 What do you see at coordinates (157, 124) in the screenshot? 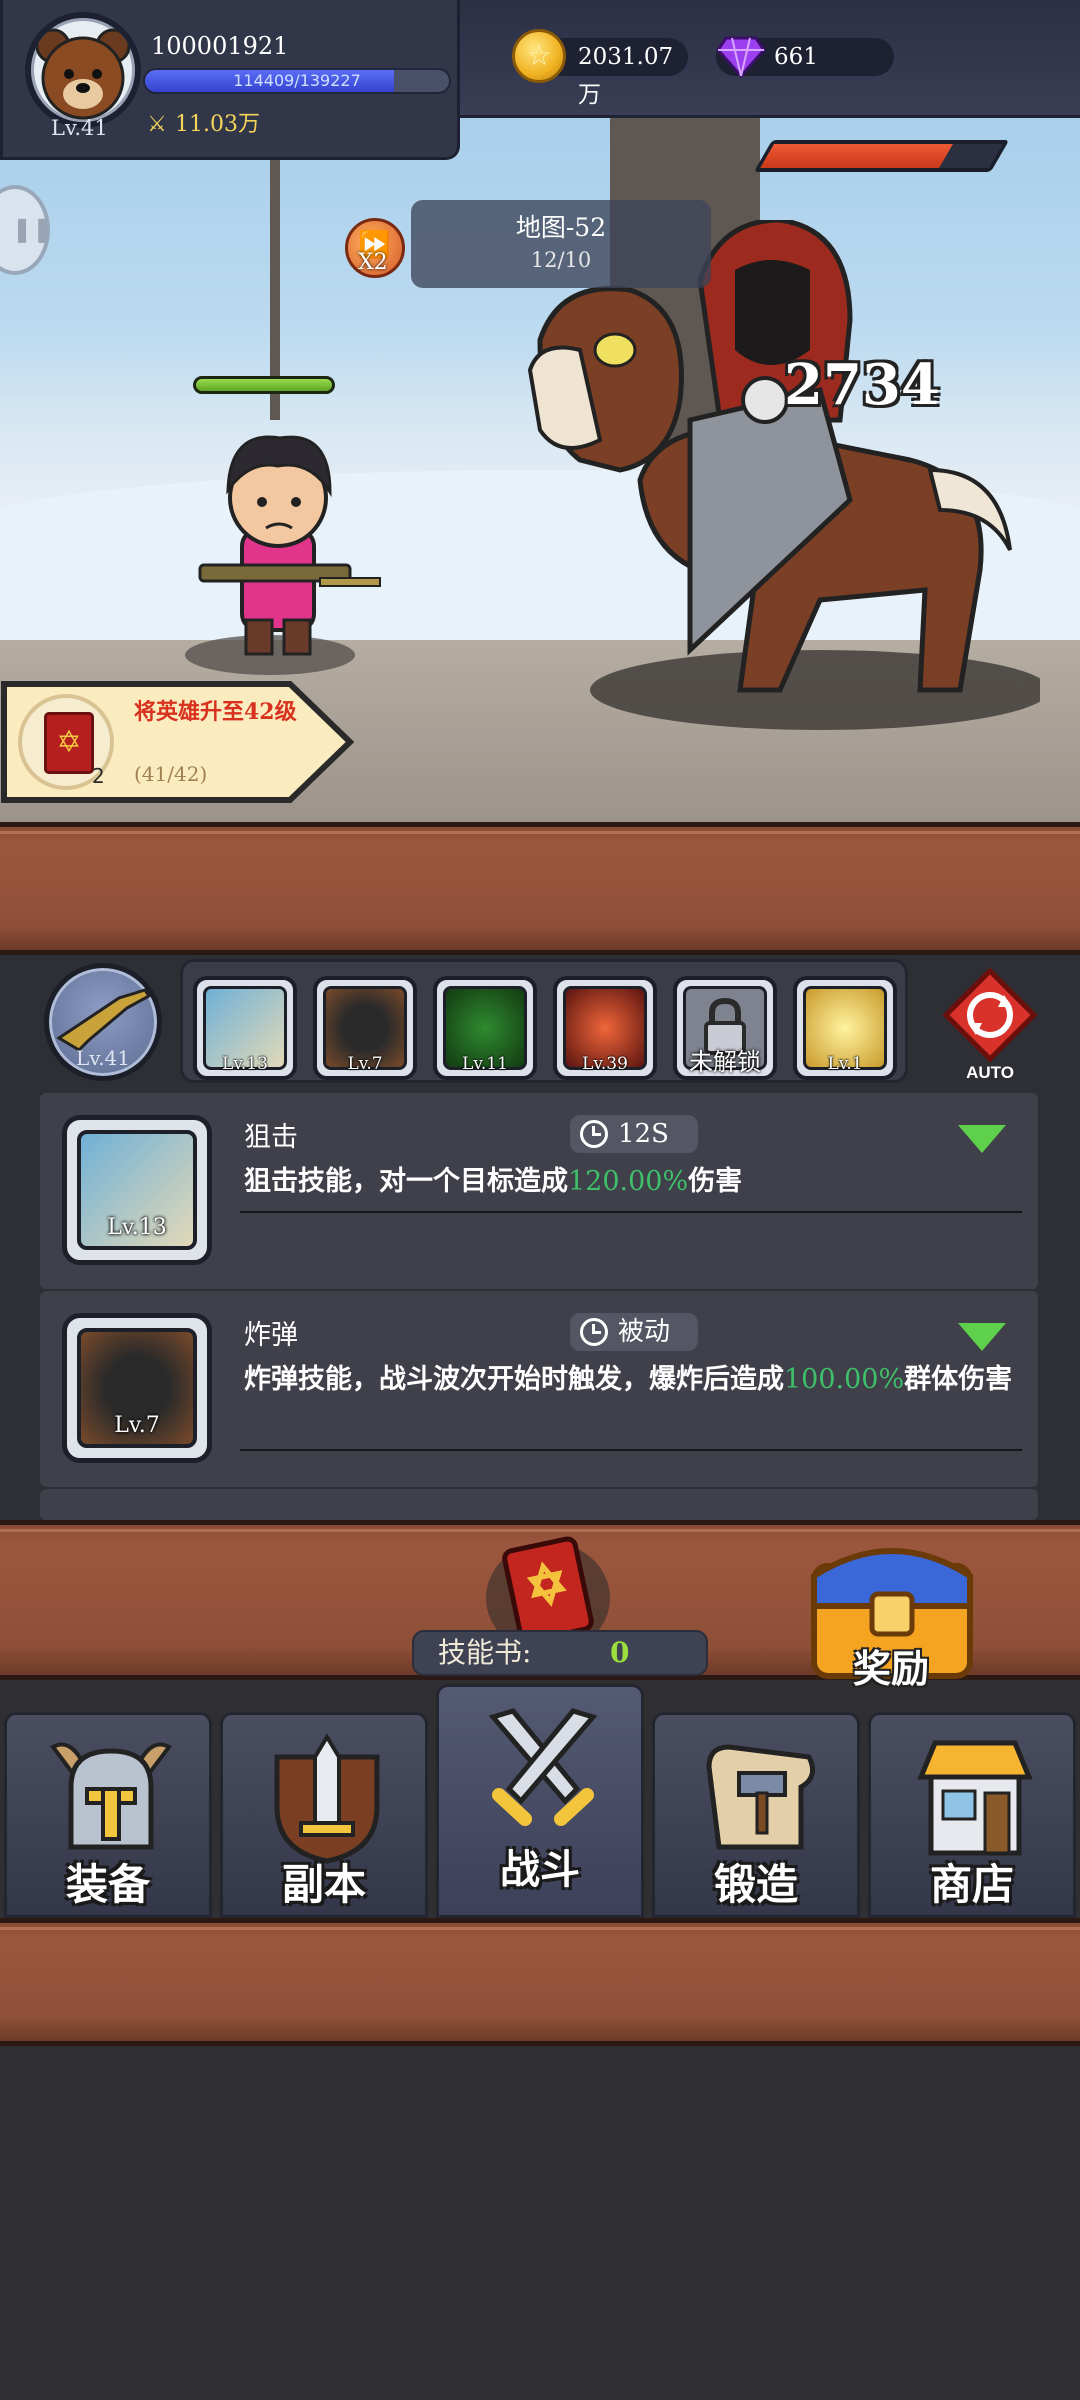
I see `crossed-swords-icon: ⚔` at bounding box center [157, 124].